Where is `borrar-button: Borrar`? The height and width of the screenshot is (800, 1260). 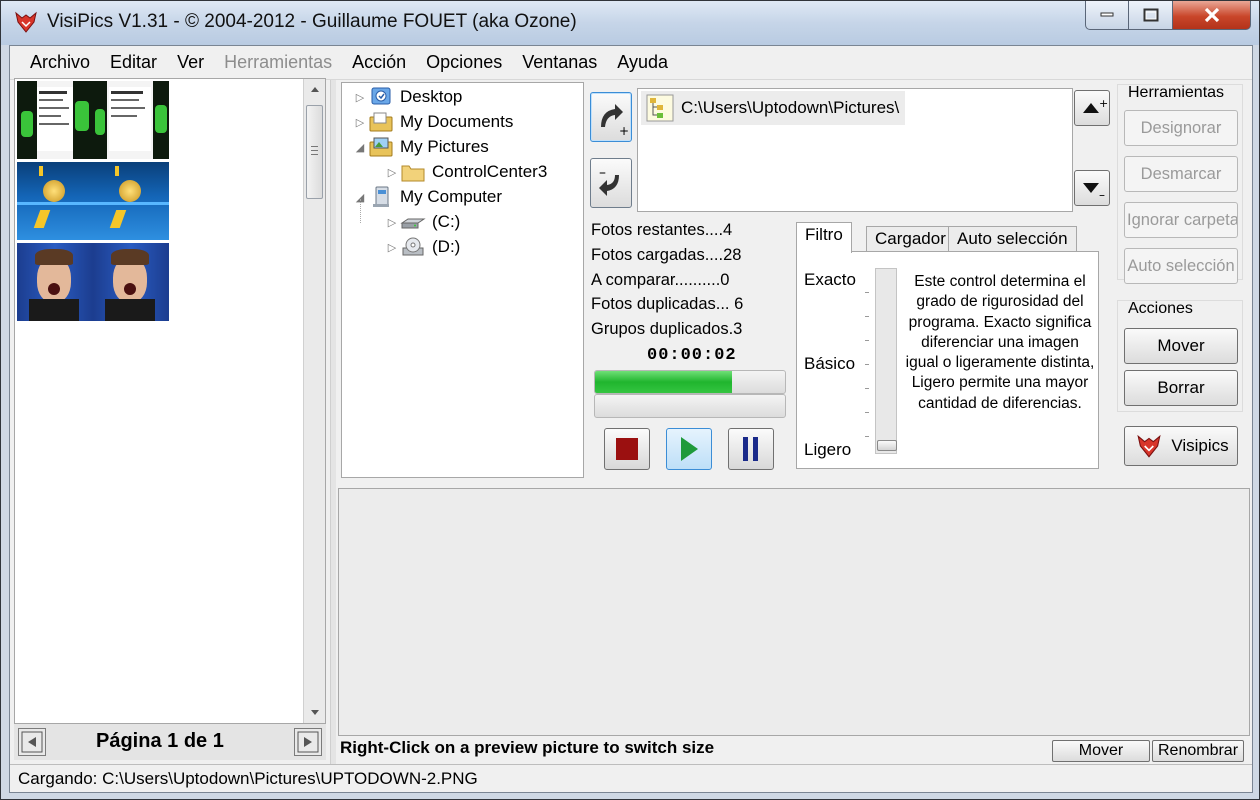 borrar-button: Borrar is located at coordinates (1181, 388).